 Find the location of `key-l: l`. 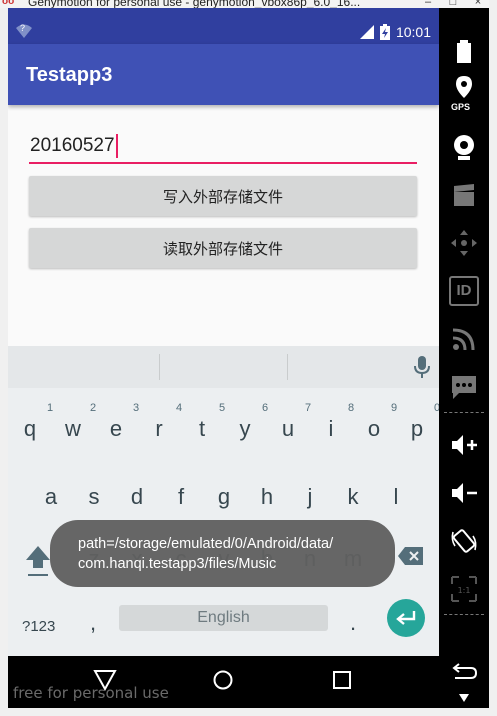

key-l: l is located at coordinates (396, 497).